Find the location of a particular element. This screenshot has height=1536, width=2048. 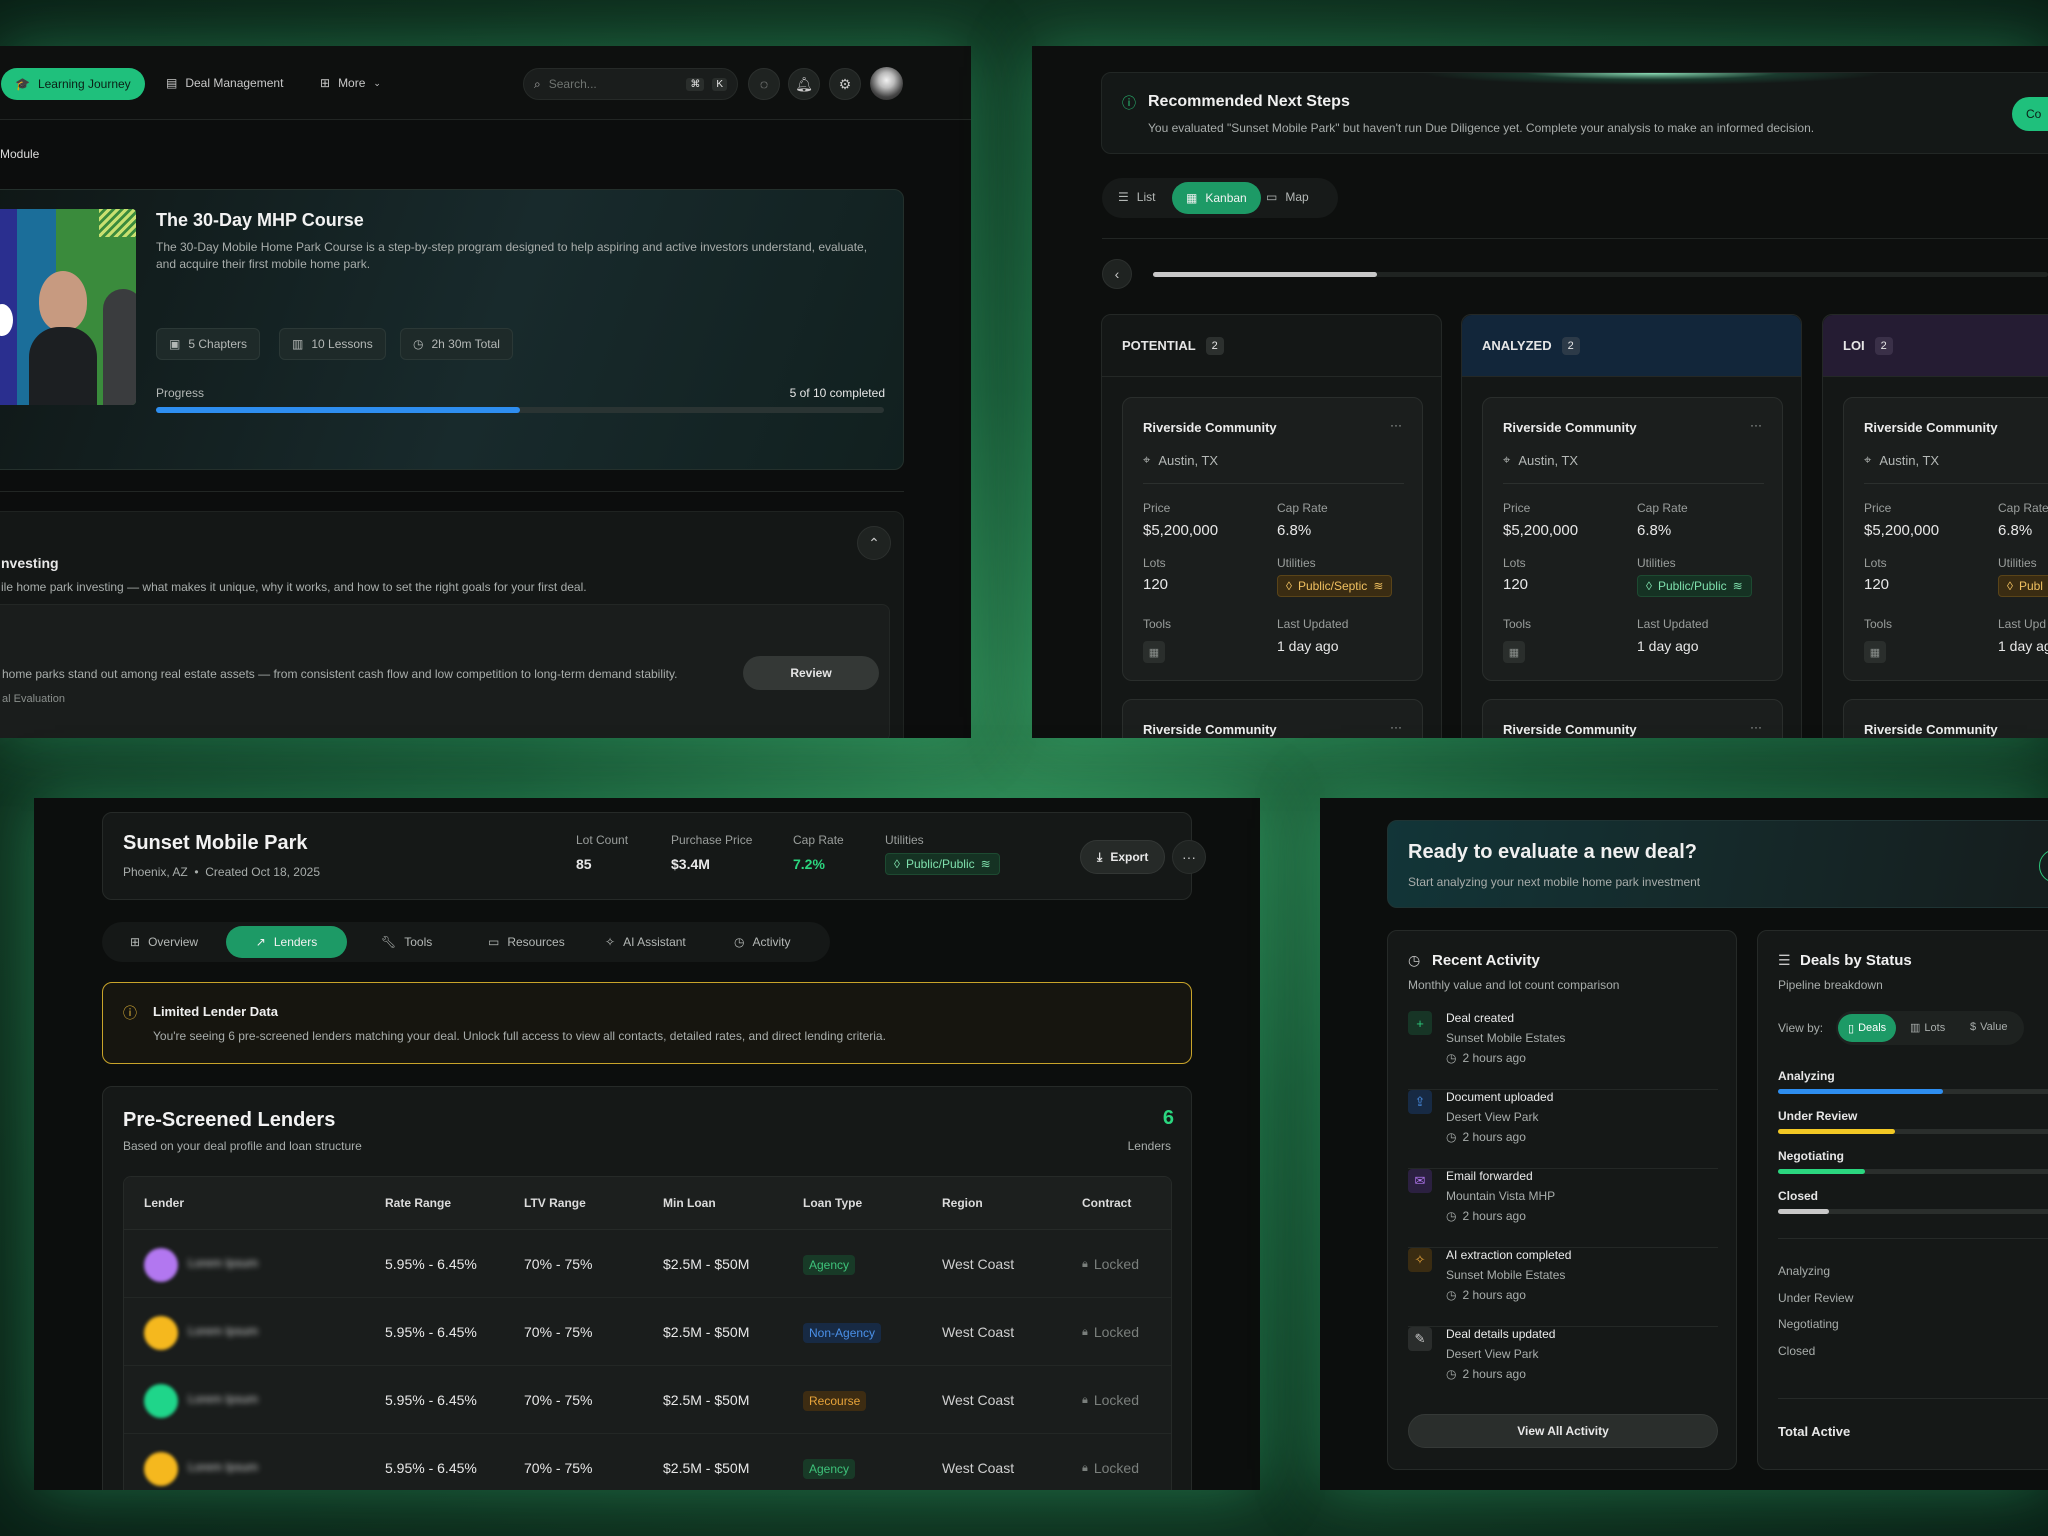

notifications-button: 🔔︎ is located at coordinates (804, 84).